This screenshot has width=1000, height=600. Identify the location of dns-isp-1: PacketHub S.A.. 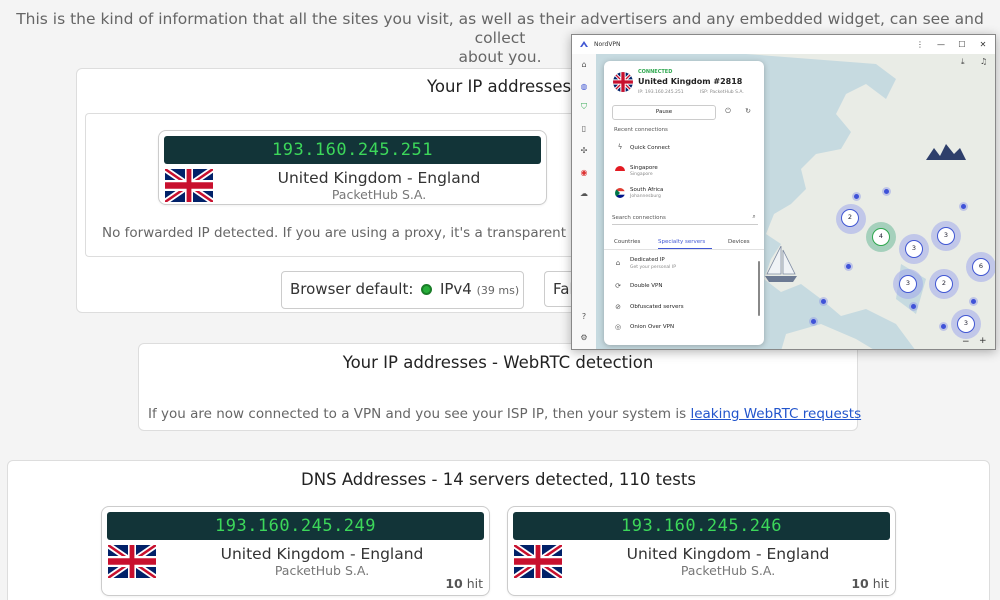
(322, 570).